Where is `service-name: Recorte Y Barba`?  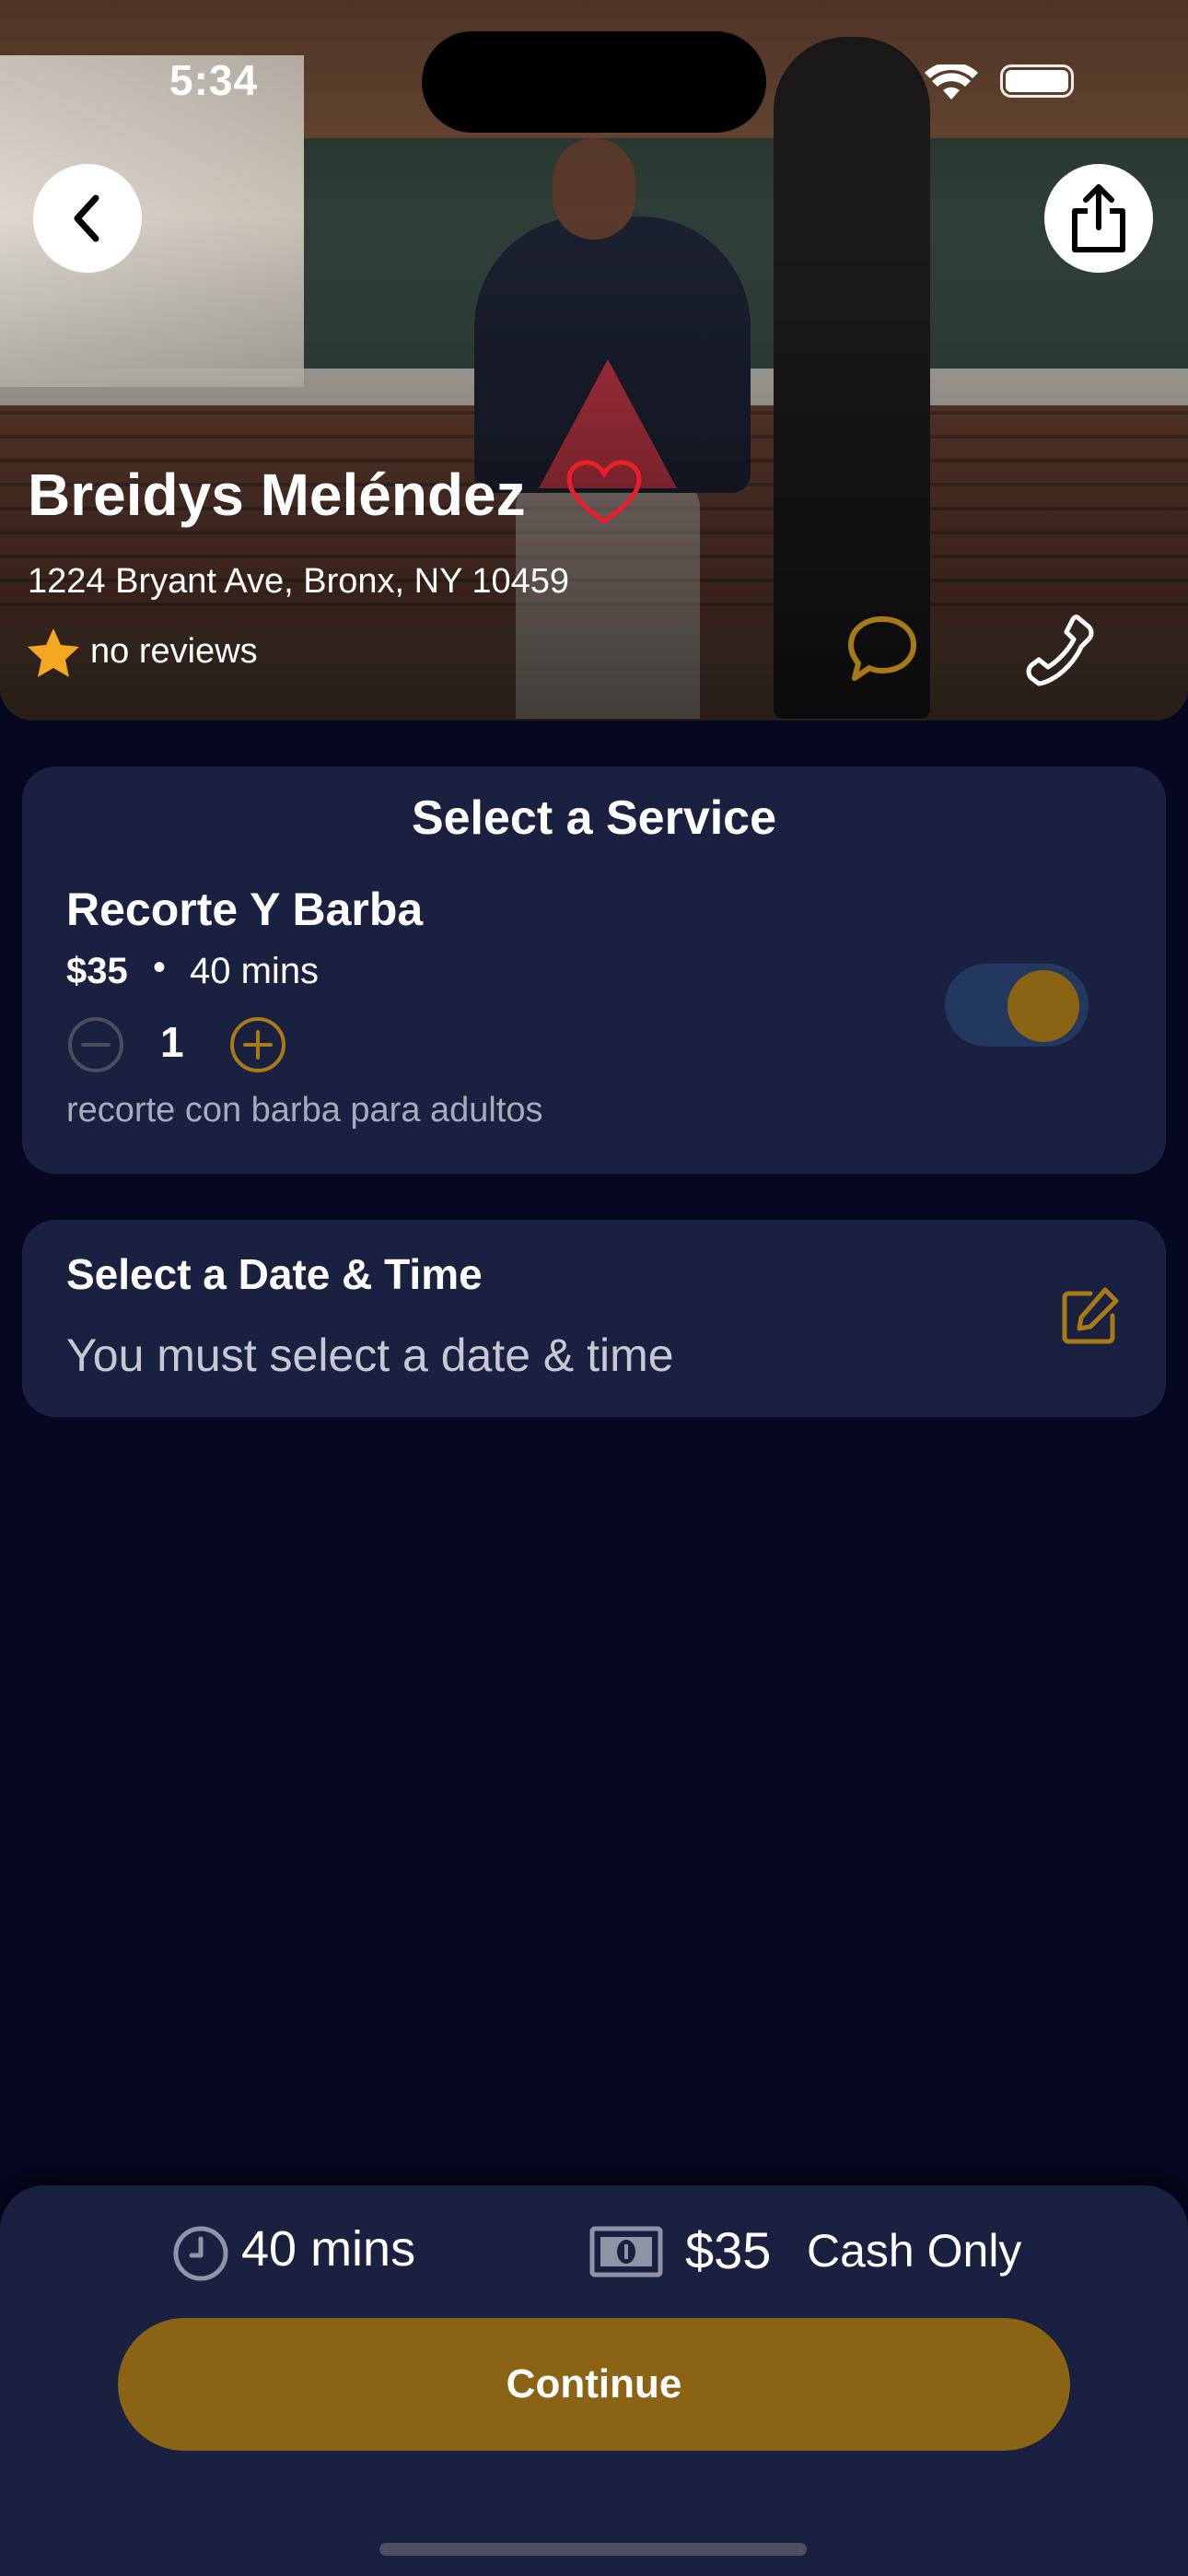
service-name: Recorte Y Barba is located at coordinates (245, 909).